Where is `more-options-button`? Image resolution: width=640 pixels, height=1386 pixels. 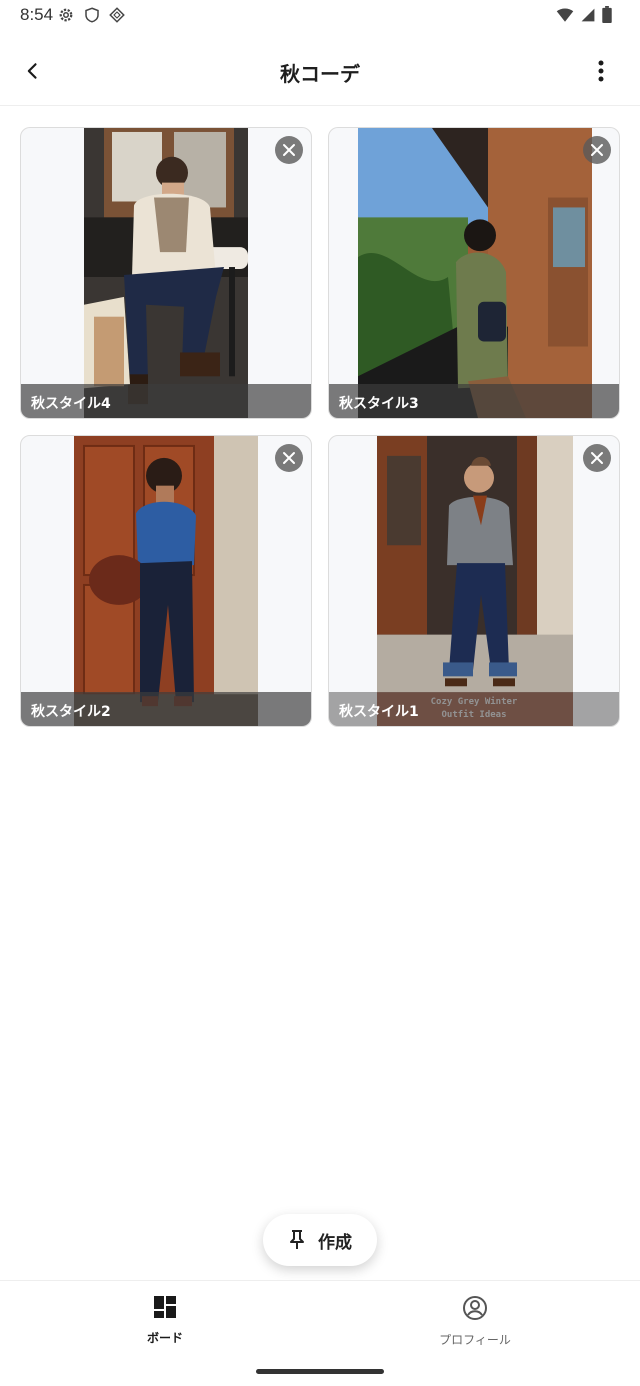
more-options-button is located at coordinates (601, 71).